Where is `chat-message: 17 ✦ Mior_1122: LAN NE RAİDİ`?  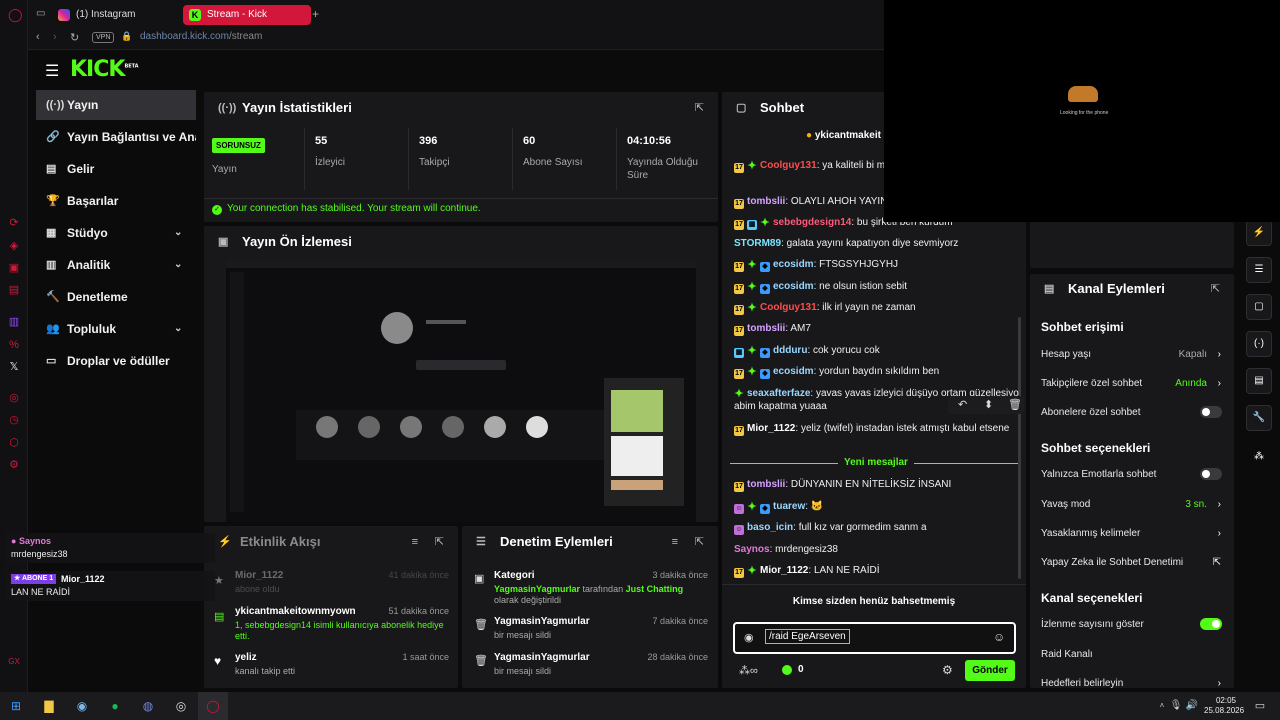
chat-message: 17 ✦ Mior_1122: LAN NE RAİDİ is located at coordinates (876, 571).